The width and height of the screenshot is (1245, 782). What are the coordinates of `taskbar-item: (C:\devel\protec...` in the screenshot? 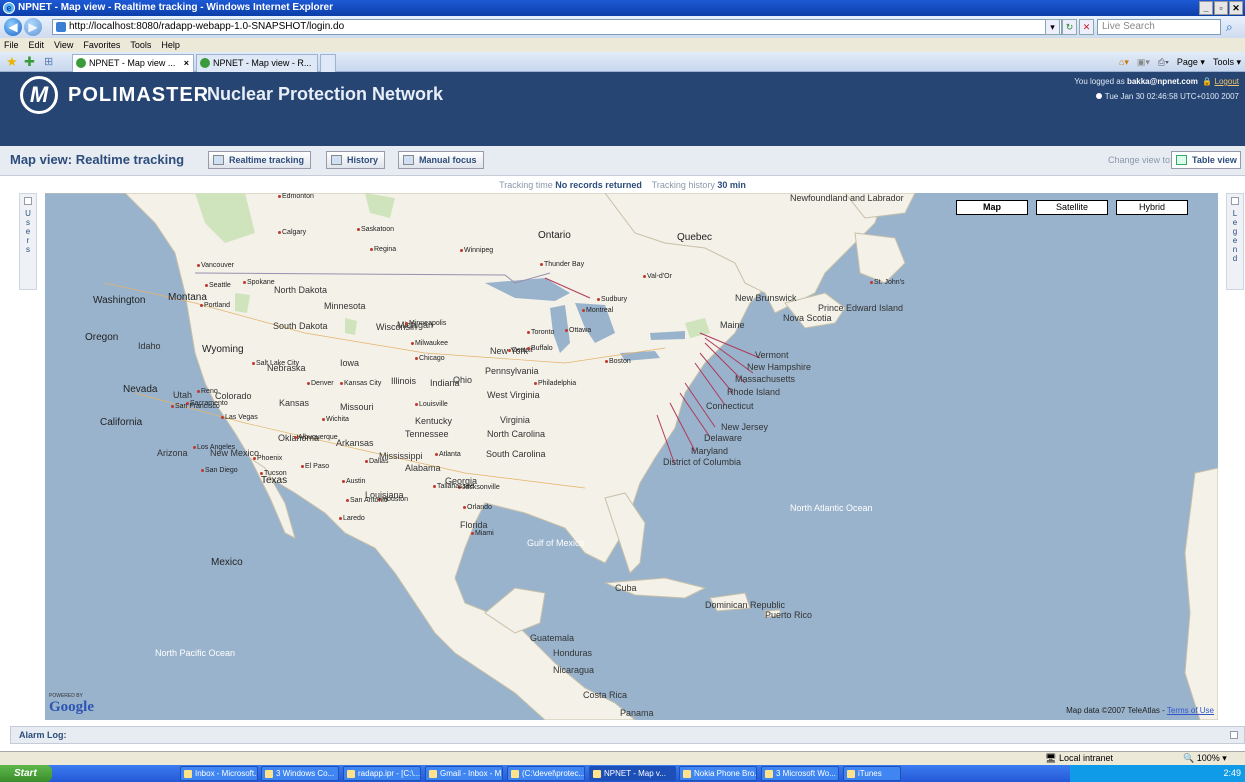 It's located at (546, 773).